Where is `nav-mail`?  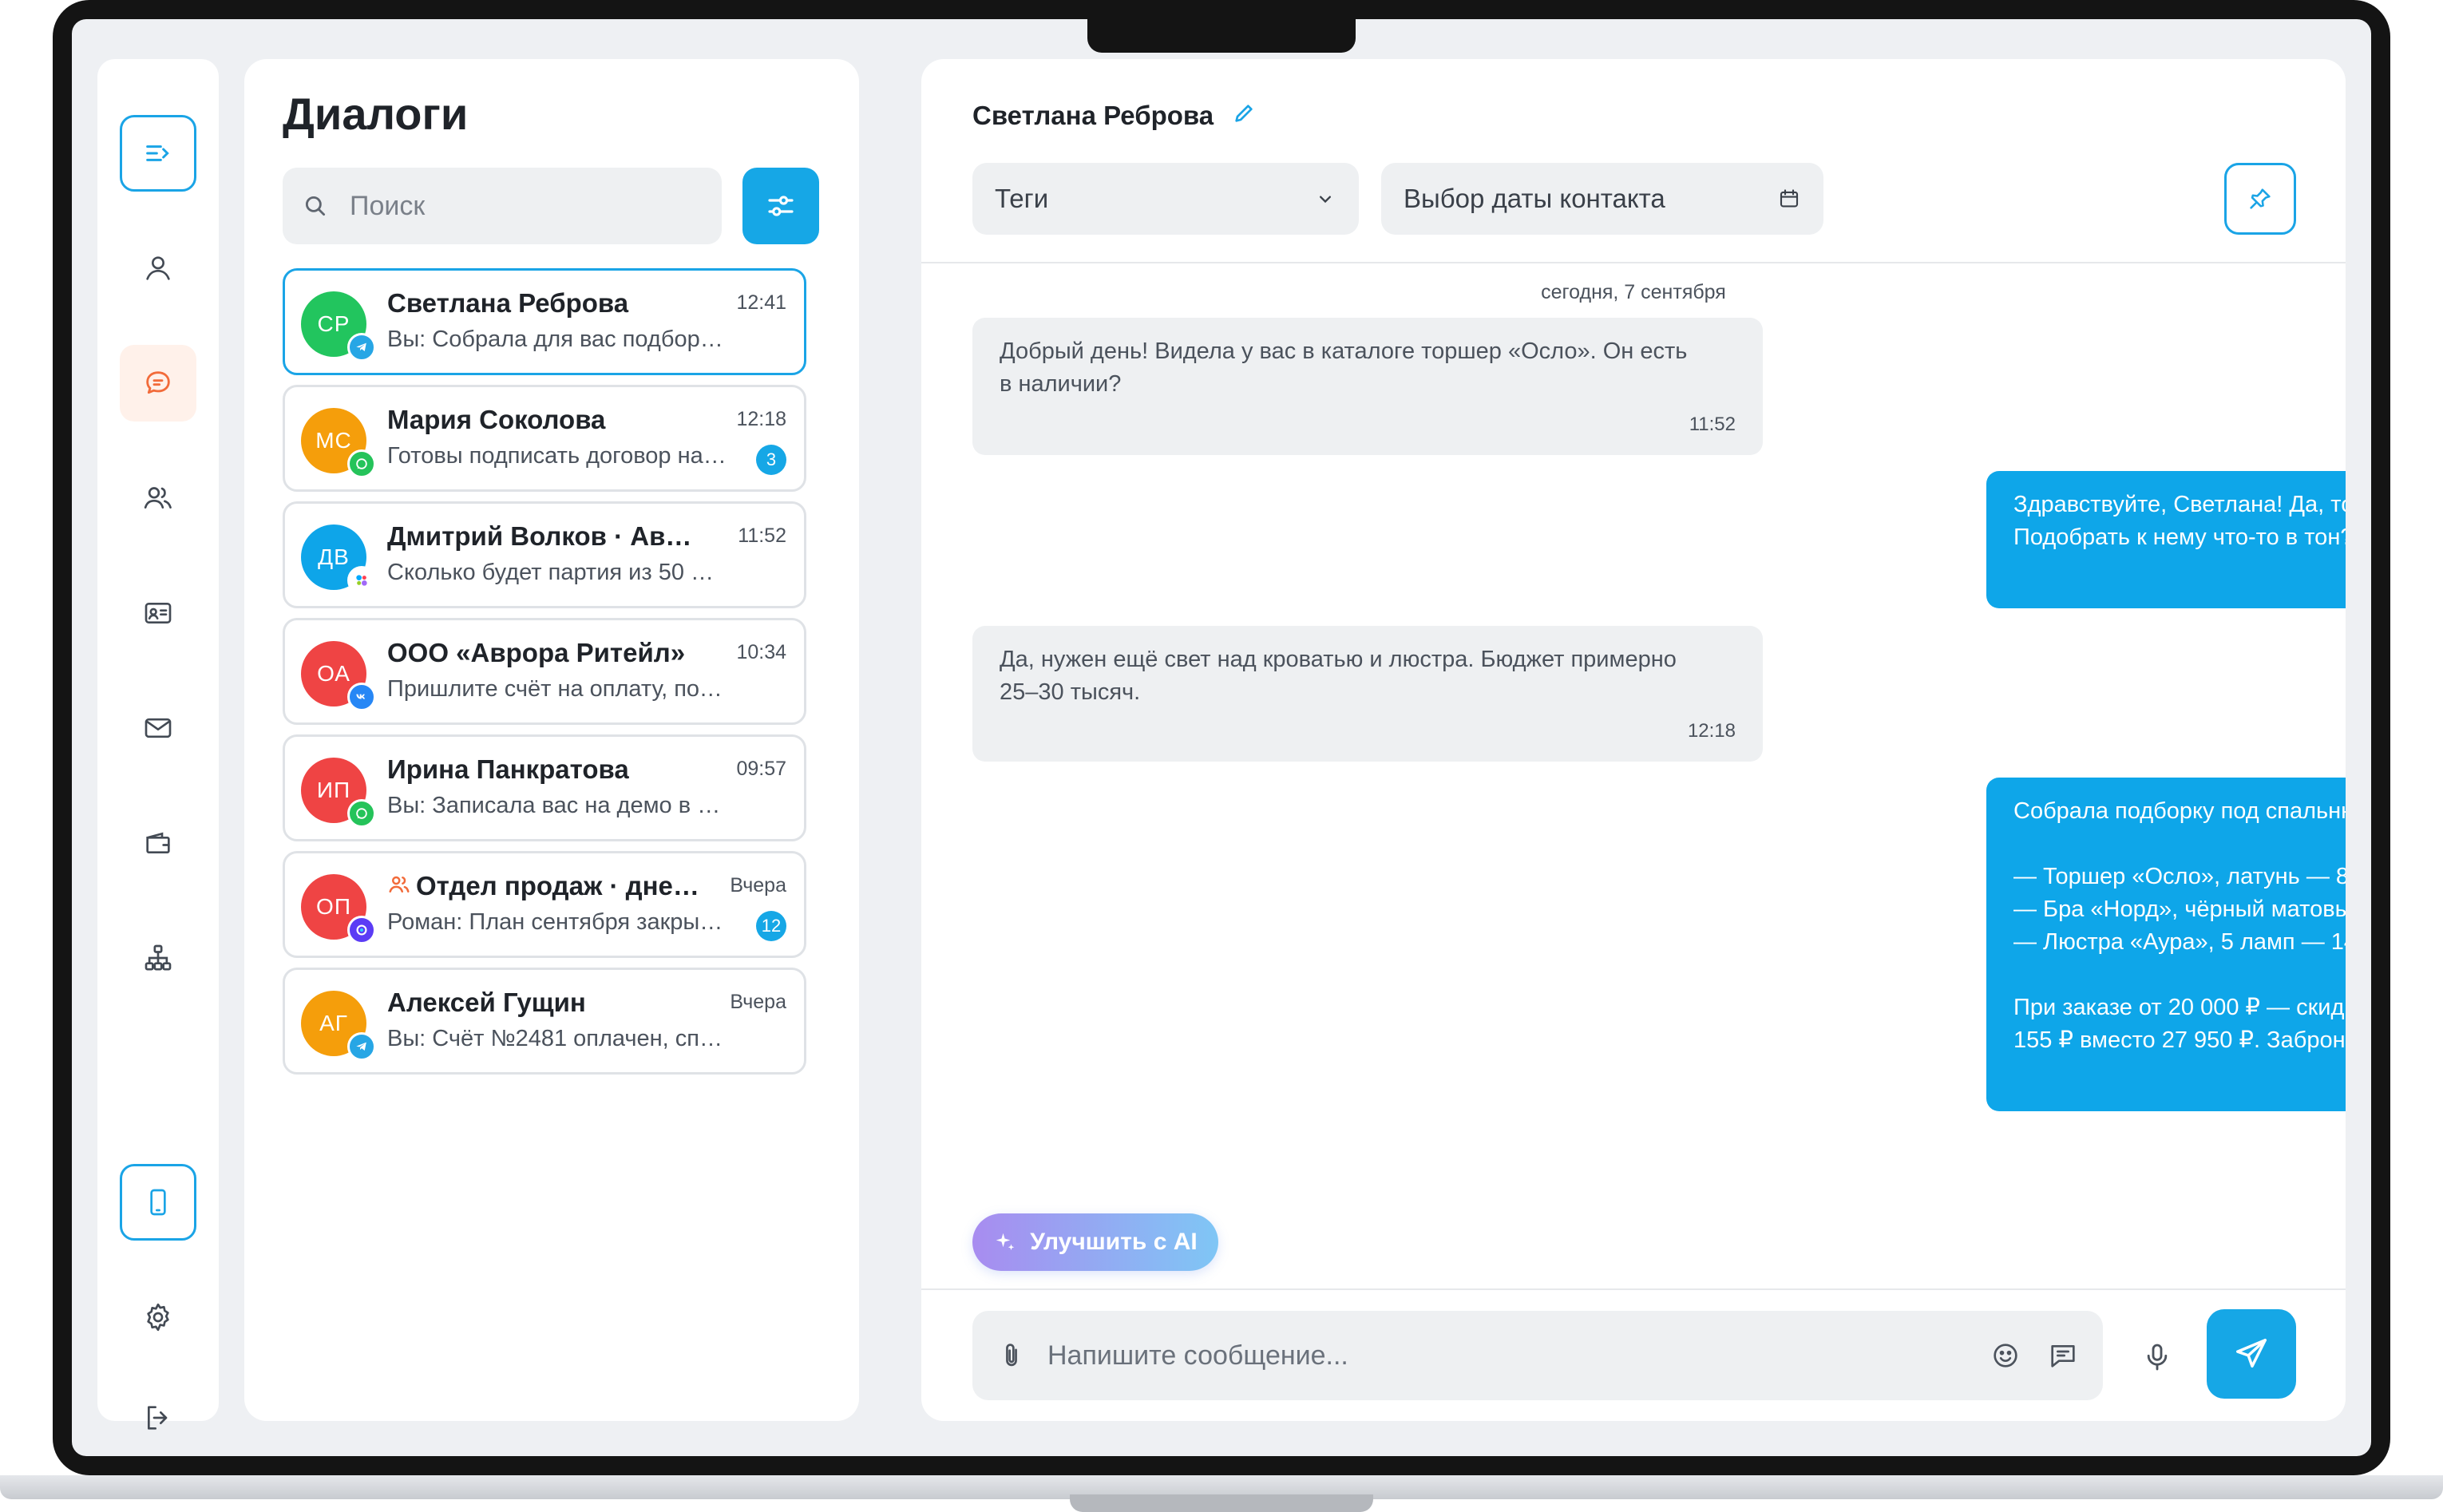 nav-mail is located at coordinates (158, 728).